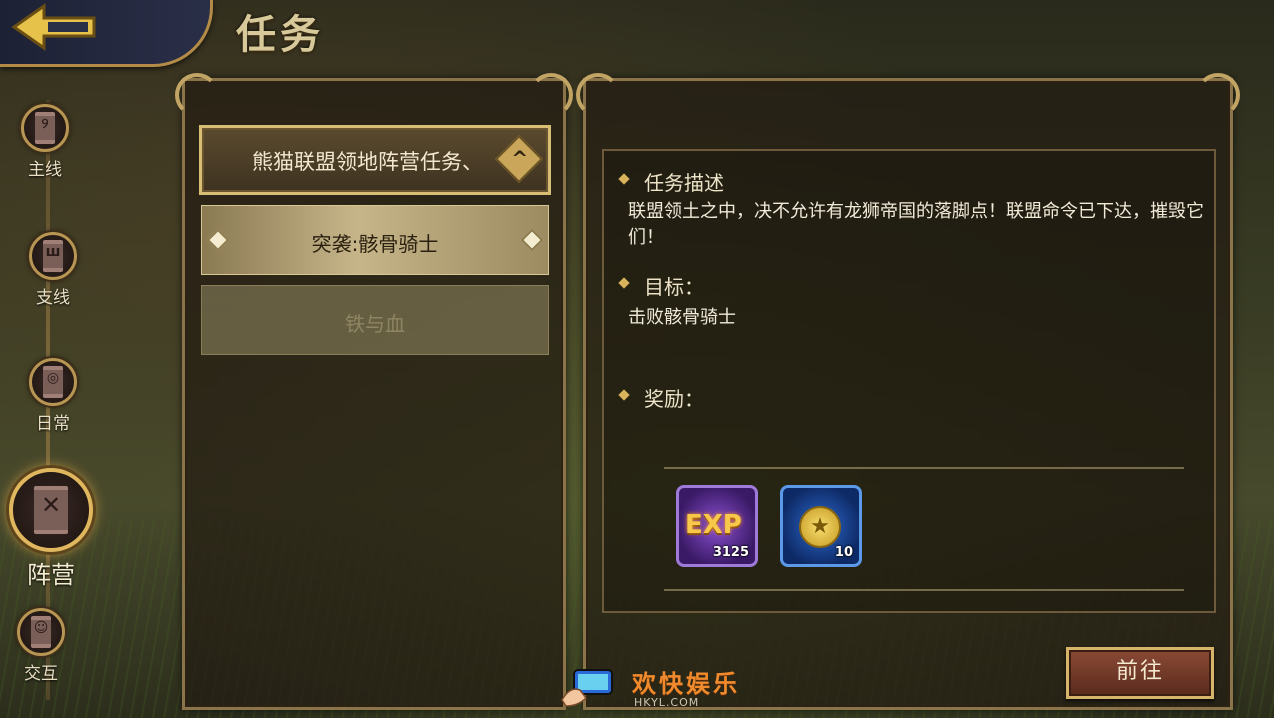  I want to click on quest-item: 铁与血, so click(375, 320).